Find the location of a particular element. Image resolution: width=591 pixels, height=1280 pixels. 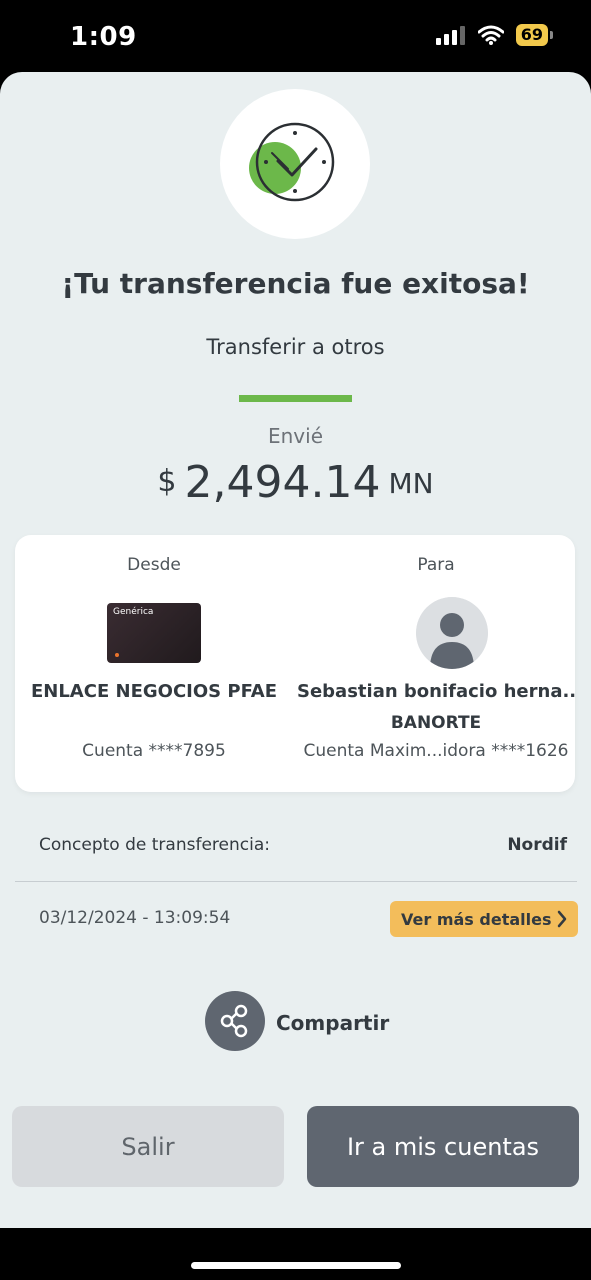

bank-card-label: Genérica is located at coordinates (133, 612).